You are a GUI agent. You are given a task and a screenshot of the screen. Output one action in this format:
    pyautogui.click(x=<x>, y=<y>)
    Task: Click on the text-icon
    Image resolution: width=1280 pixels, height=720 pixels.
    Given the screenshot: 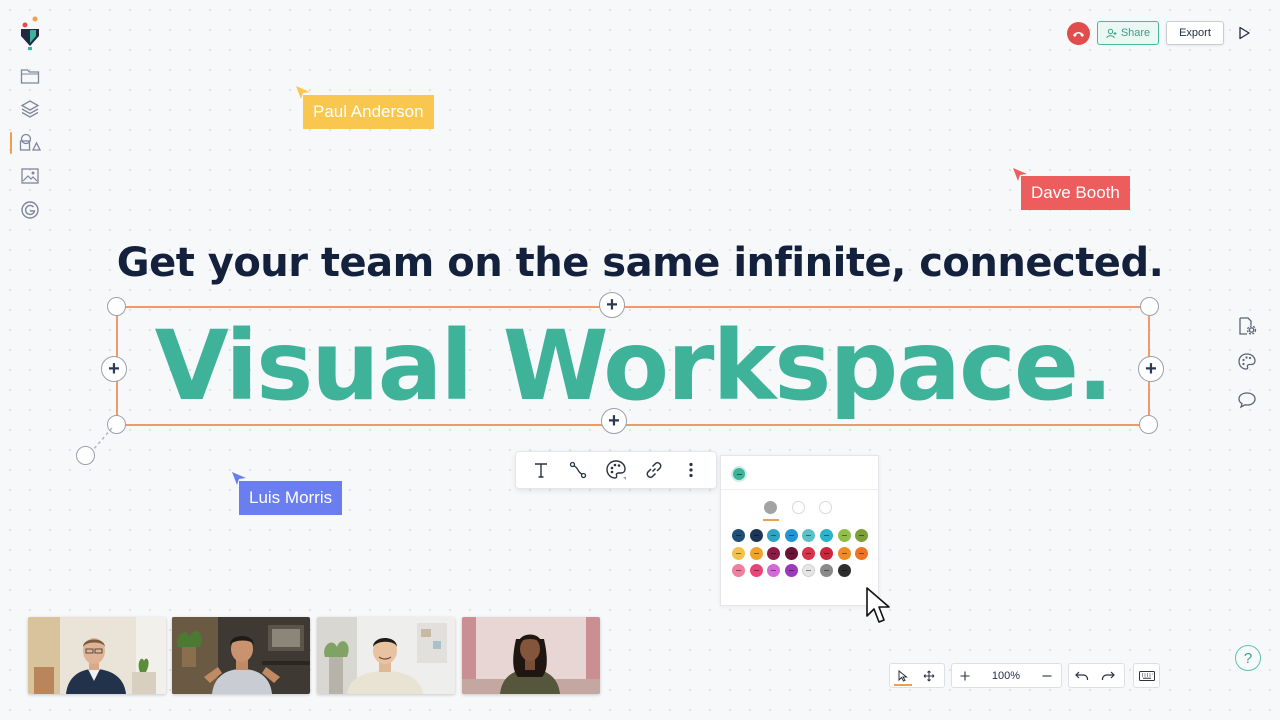 What is the action you would take?
    pyautogui.click(x=541, y=470)
    